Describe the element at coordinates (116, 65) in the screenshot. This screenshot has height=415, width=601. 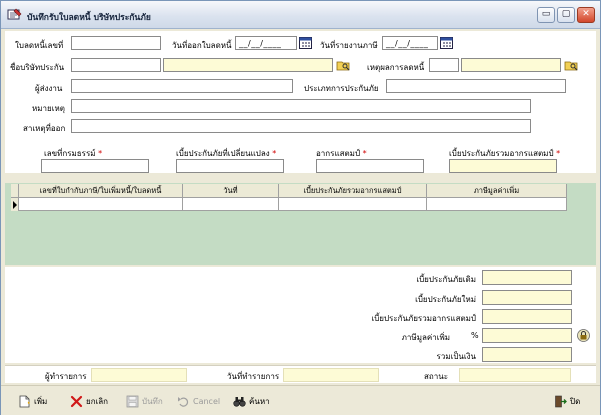
I see `insurer-code-input` at that location.